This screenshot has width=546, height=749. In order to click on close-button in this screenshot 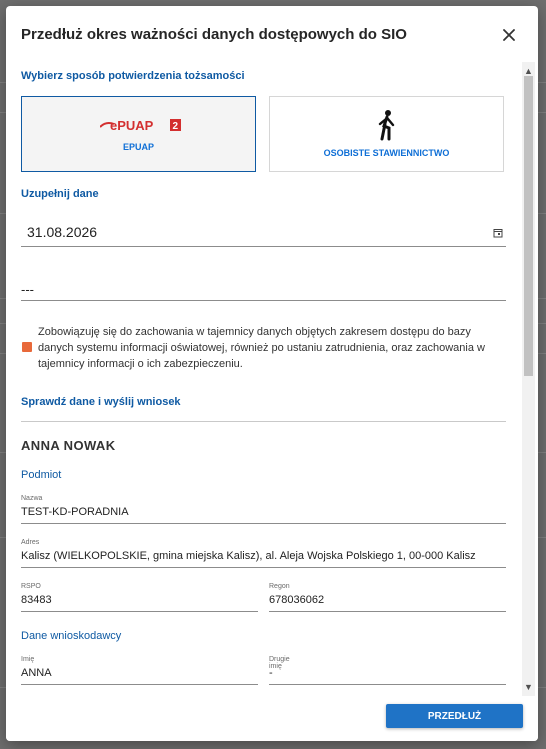, I will do `click(509, 35)`.